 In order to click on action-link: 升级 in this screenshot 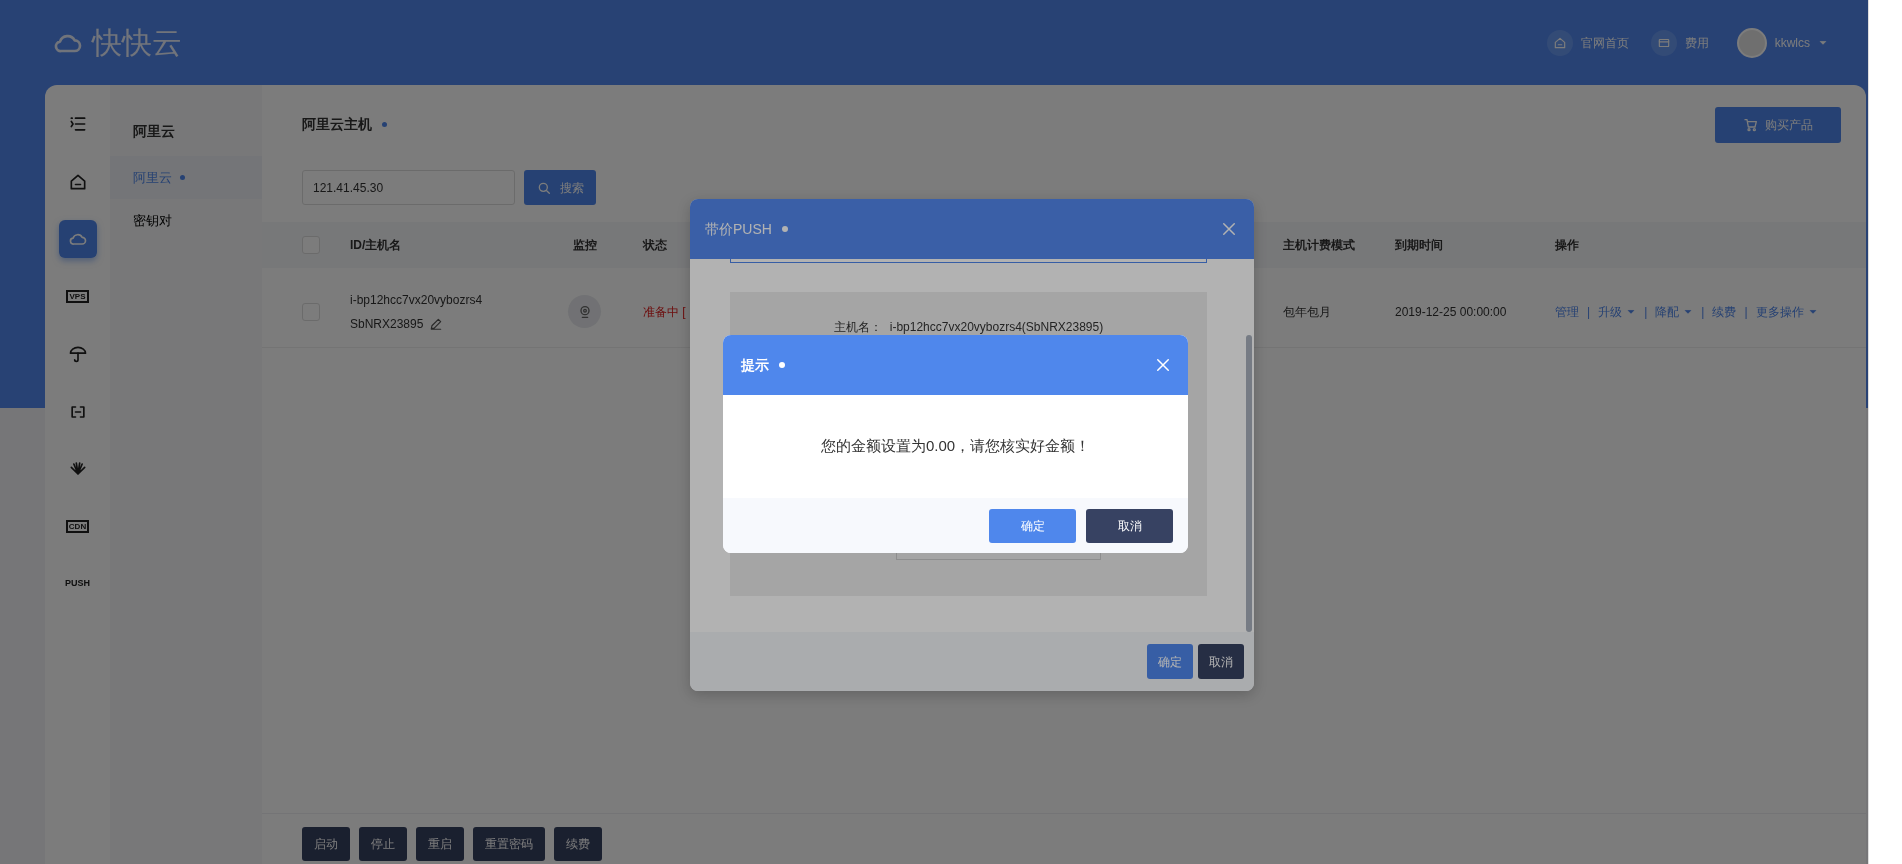, I will do `click(1617, 311)`.